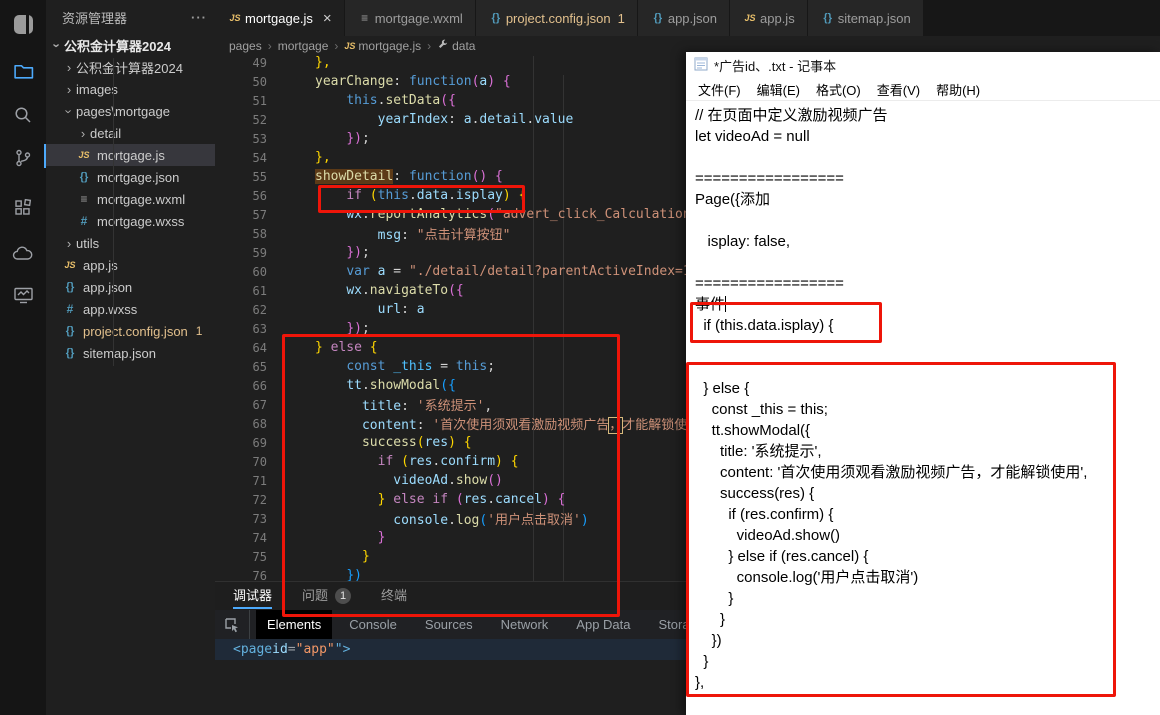 The height and width of the screenshot is (715, 1160). Describe the element at coordinates (465, 537) in the screenshot. I see `code-line-74: 74 }` at that location.